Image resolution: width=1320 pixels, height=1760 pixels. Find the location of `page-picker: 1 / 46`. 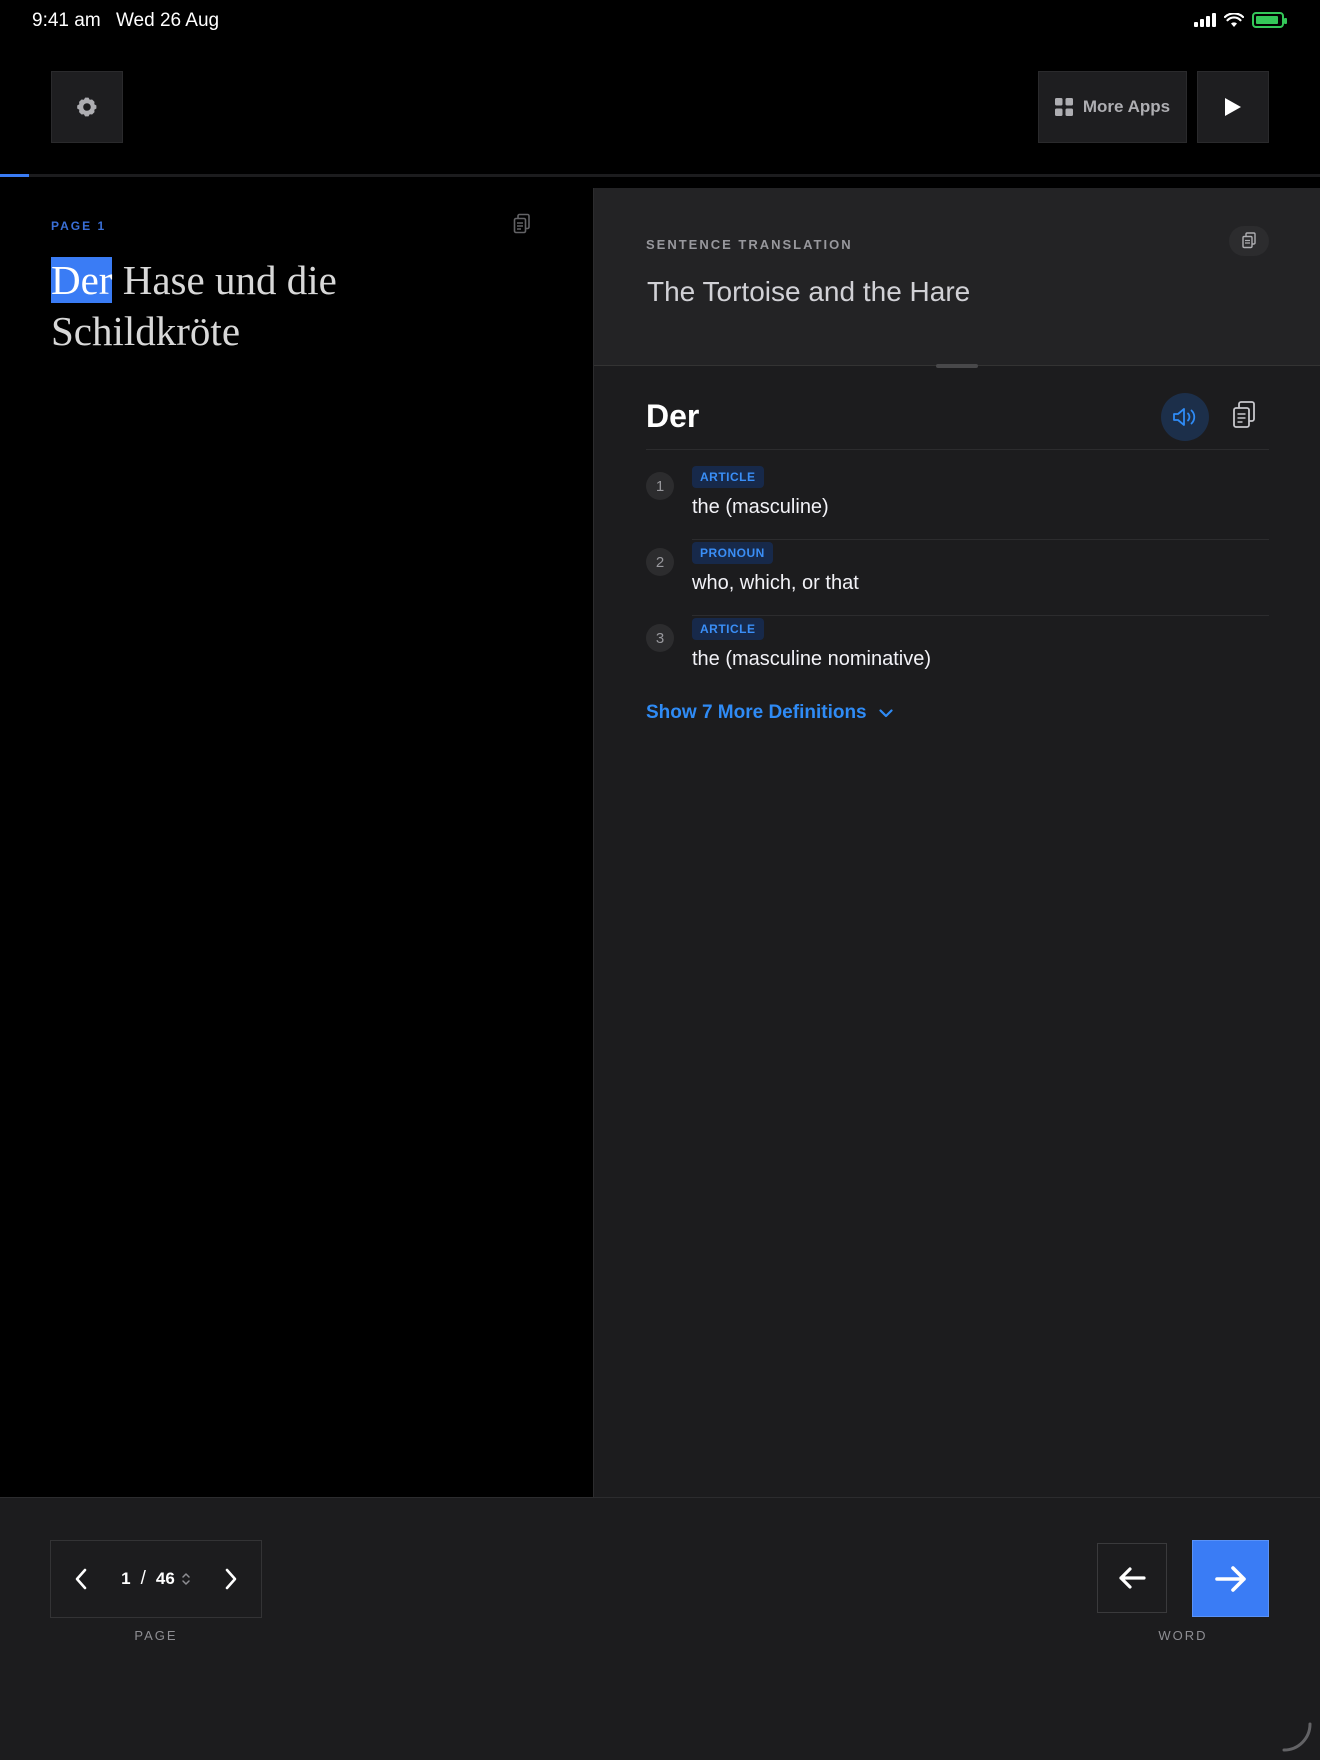

page-picker: 1 / 46 is located at coordinates (156, 1579).